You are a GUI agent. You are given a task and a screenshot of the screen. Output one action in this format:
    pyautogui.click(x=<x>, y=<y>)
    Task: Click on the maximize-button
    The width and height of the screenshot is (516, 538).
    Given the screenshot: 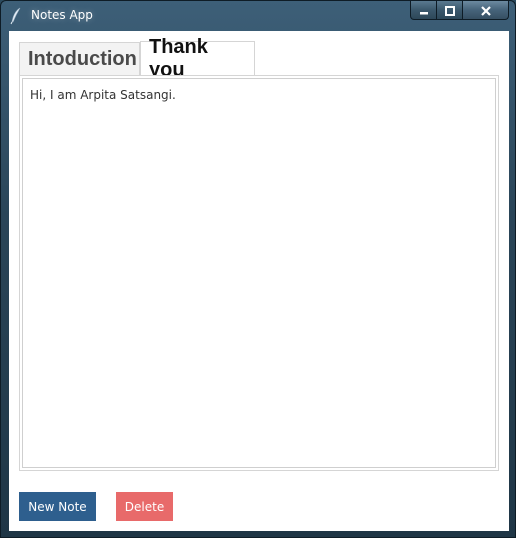 What is the action you would take?
    pyautogui.click(x=450, y=10)
    